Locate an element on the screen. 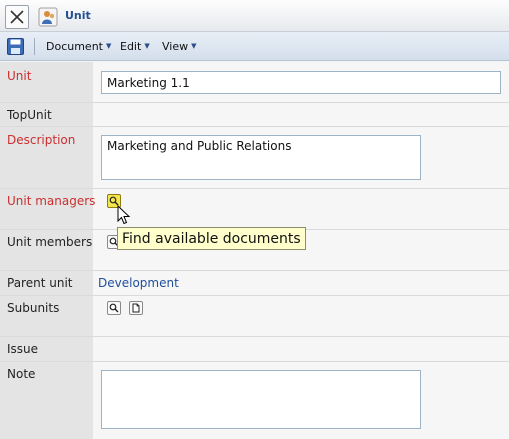 This screenshot has height=439, width=509. toolbar-separator is located at coordinates (34, 46).